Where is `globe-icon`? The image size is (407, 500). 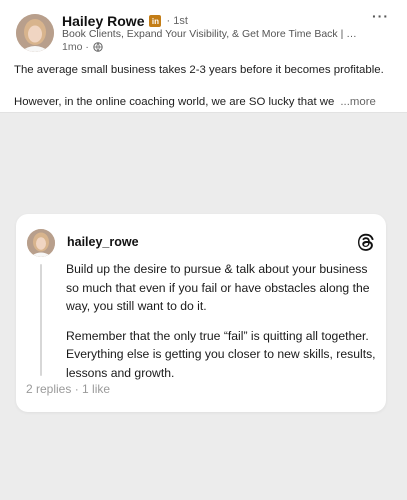
globe-icon is located at coordinates (98, 47).